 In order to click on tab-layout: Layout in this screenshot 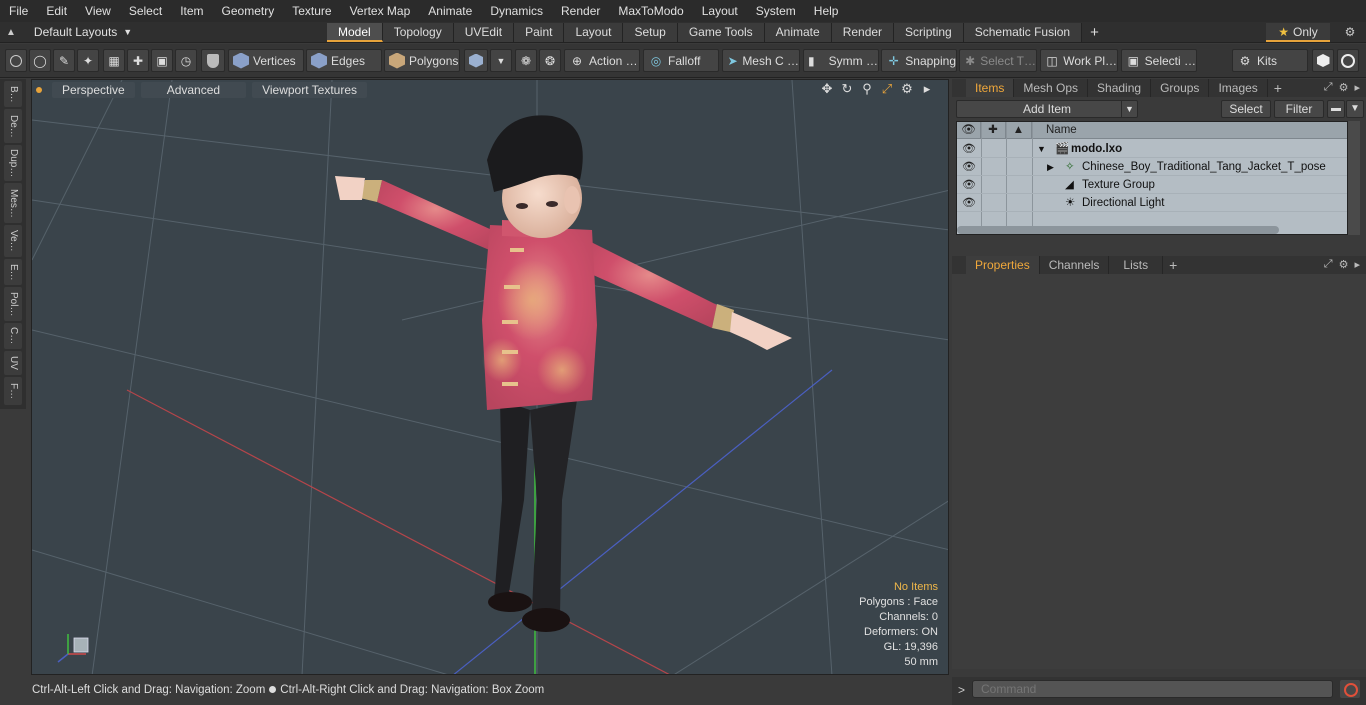, I will do `click(594, 32)`.